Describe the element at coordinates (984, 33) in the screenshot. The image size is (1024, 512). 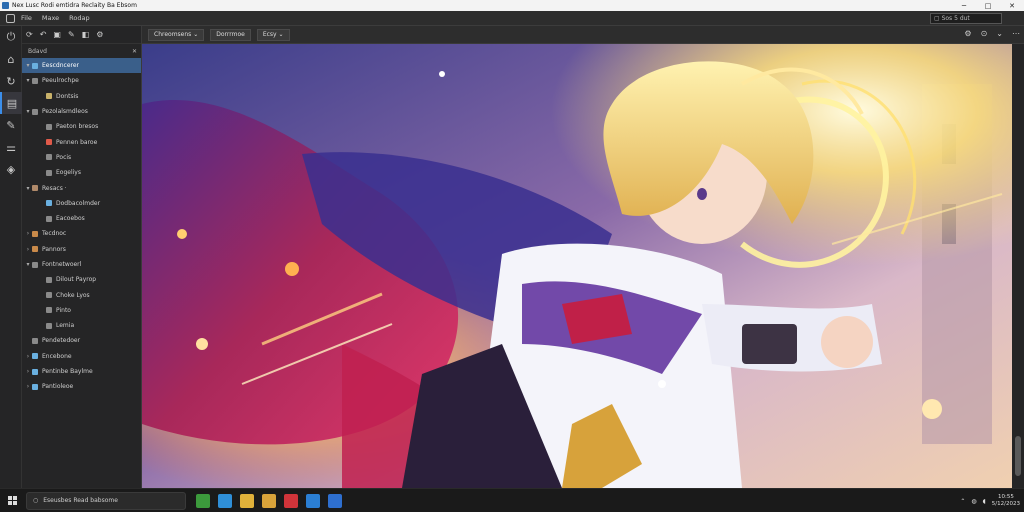
I see `target-icon: ⊙` at that location.